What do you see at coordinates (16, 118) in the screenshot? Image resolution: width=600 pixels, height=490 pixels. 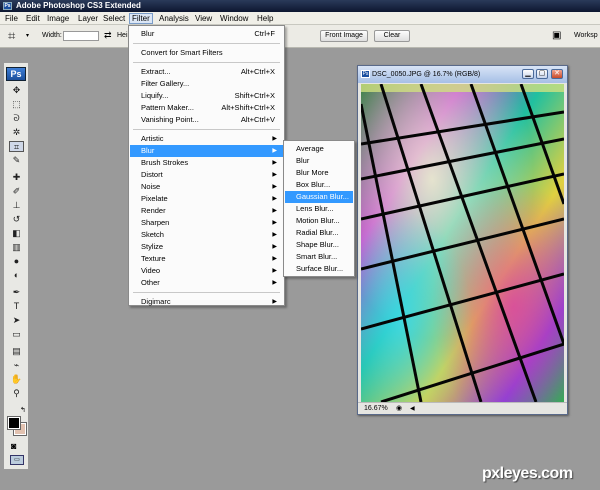 I see `lasso-tool-icon: ᘐ` at bounding box center [16, 118].